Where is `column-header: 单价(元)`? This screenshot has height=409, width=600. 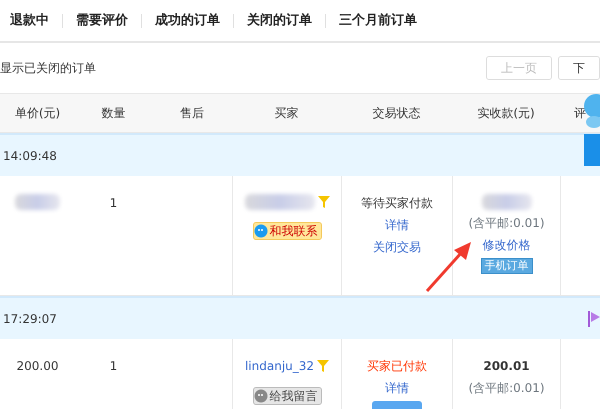 column-header: 单价(元) is located at coordinates (38, 113).